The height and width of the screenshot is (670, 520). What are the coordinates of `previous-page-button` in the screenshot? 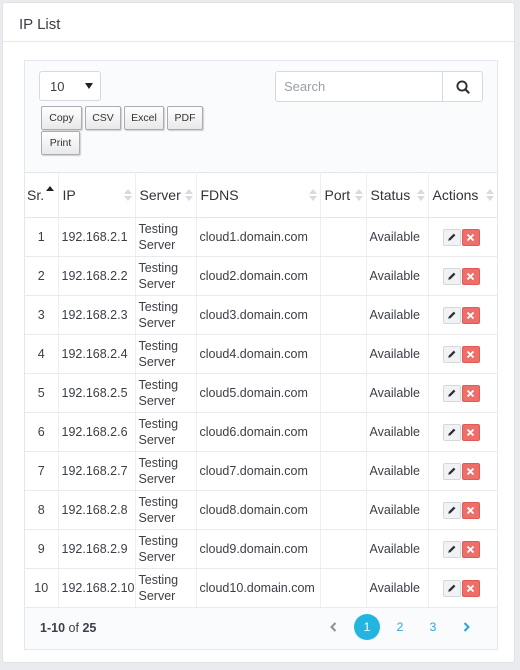 It's located at (334, 627).